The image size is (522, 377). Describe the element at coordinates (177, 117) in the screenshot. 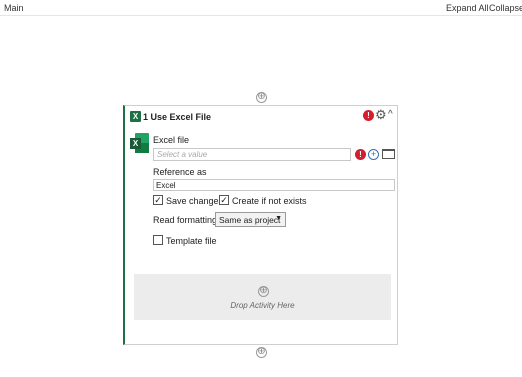

I see `activity-title: 1 Use Excel File` at that location.